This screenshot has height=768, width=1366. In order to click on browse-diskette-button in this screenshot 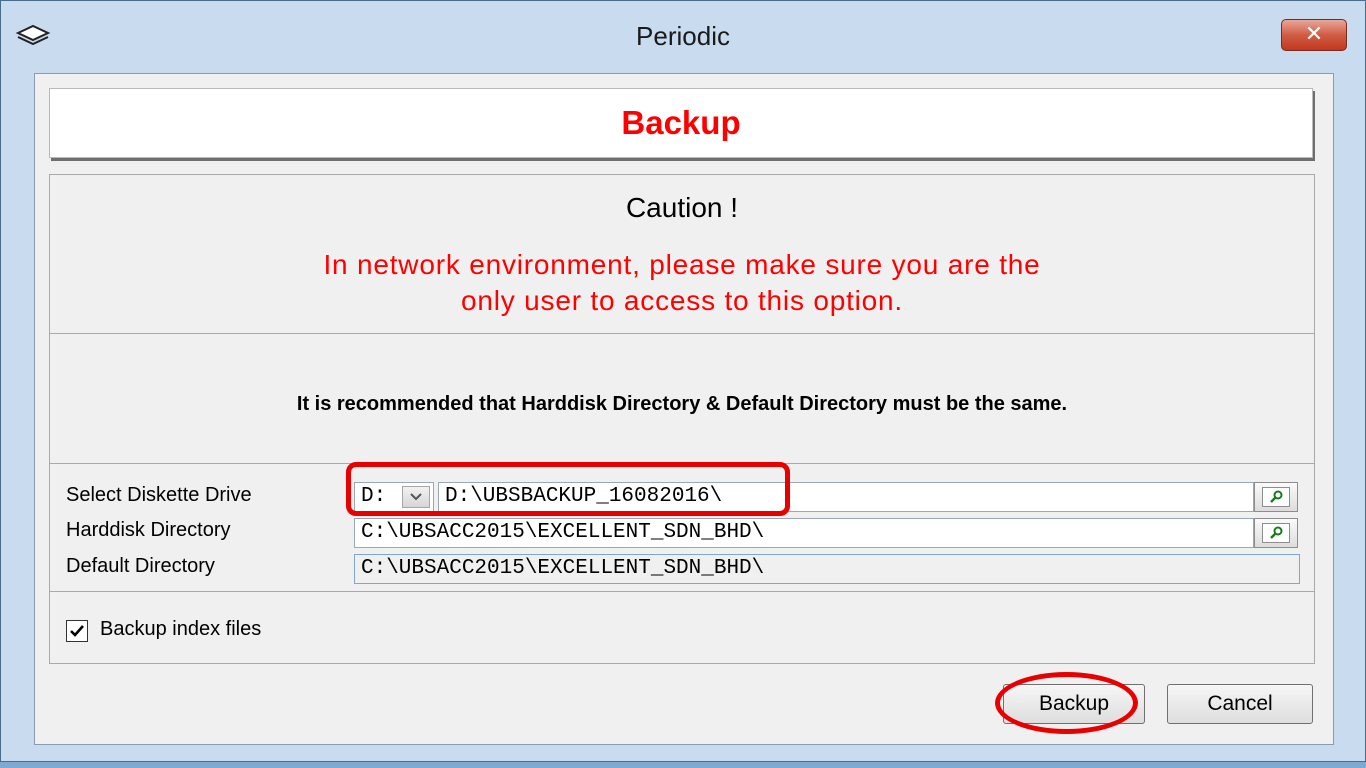, I will do `click(1276, 497)`.